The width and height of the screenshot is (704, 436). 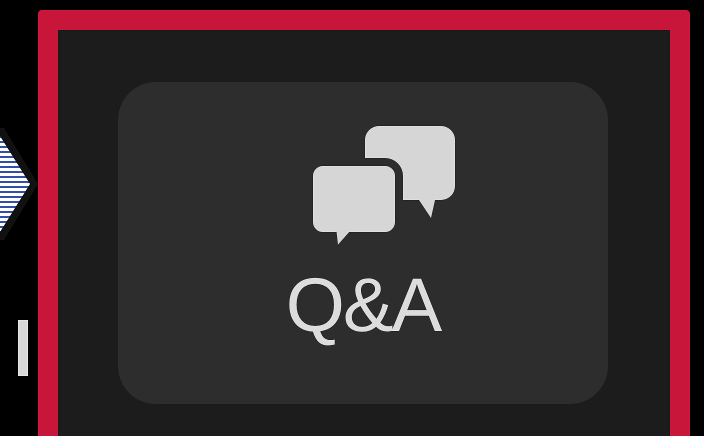 What do you see at coordinates (23, 348) in the screenshot?
I see `bar-drawing` at bounding box center [23, 348].